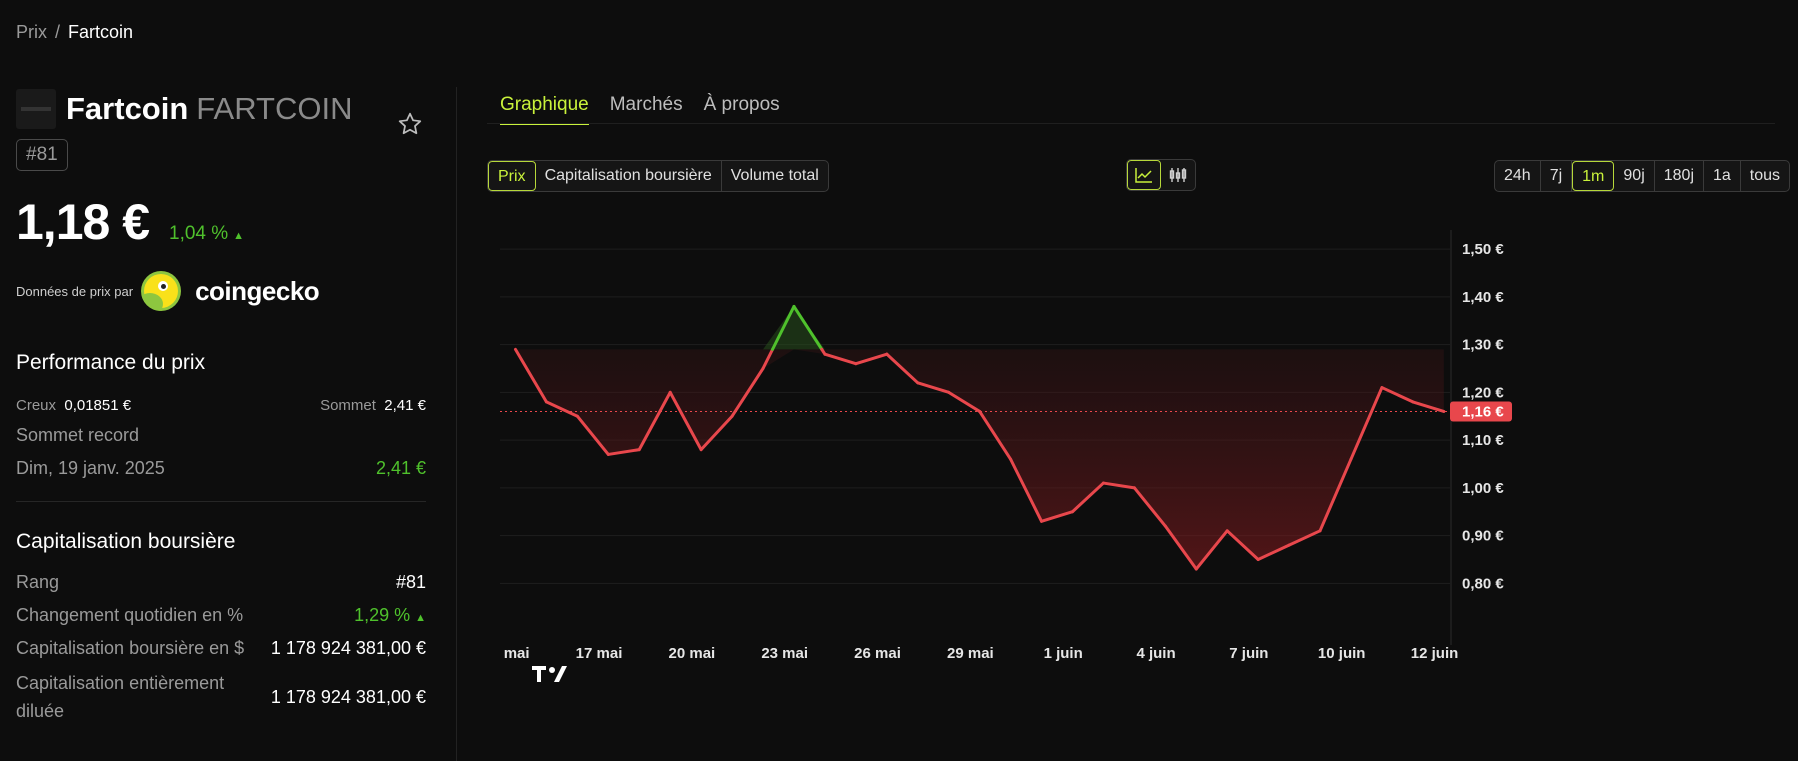 The width and height of the screenshot is (1798, 761). Describe the element at coordinates (1765, 176) in the screenshot. I see `range-tous-button: tous` at that location.